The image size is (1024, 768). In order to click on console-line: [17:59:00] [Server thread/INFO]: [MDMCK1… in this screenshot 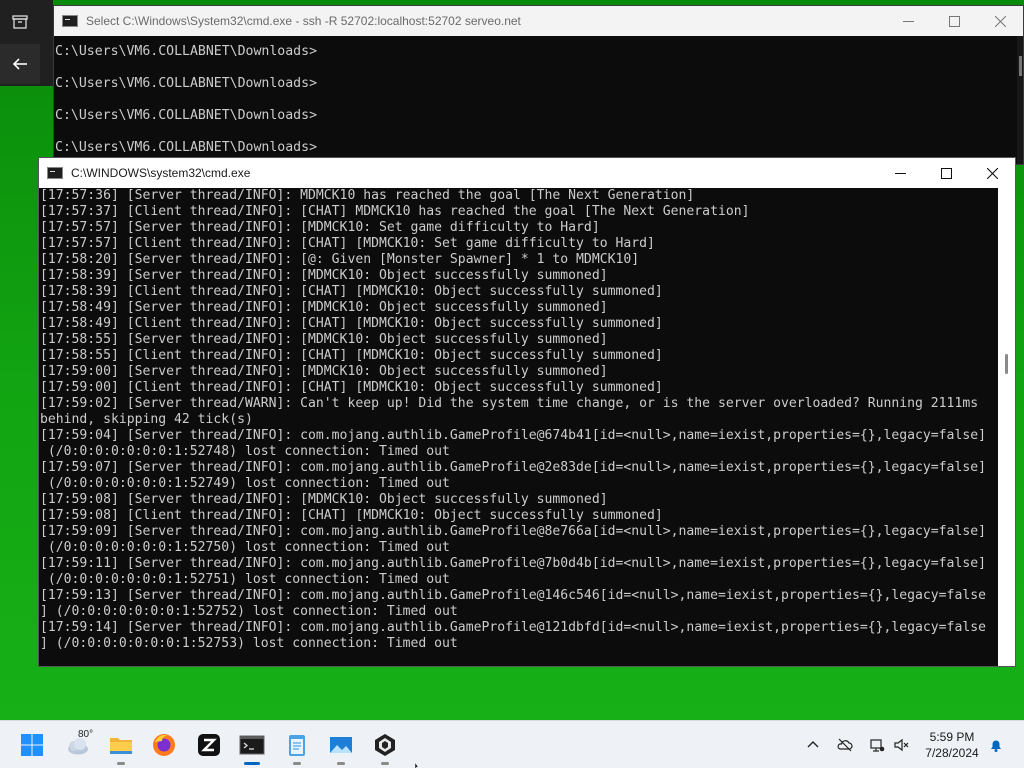, I will do `click(324, 371)`.